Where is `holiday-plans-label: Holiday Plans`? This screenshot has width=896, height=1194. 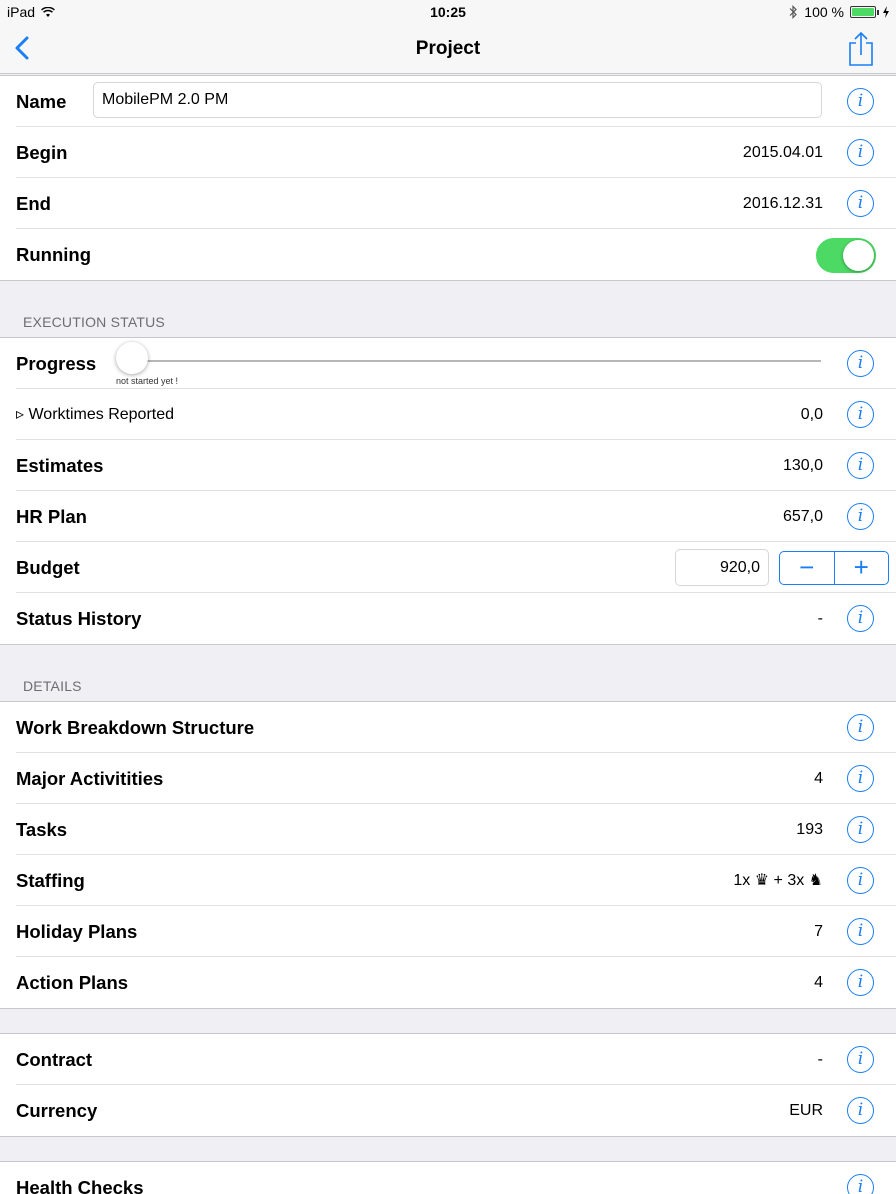 holiday-plans-label: Holiday Plans is located at coordinates (77, 931).